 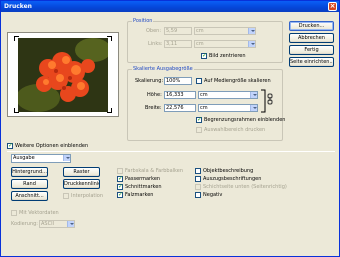 What do you see at coordinates (170, 6) in the screenshot?
I see `title-bar: Drucken ×` at bounding box center [170, 6].